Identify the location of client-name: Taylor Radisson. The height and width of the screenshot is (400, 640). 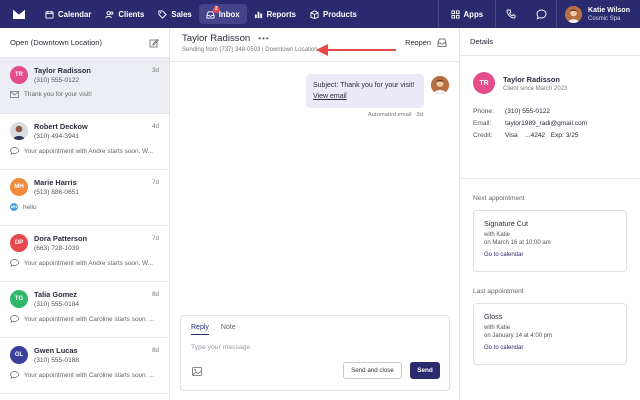
(535, 79).